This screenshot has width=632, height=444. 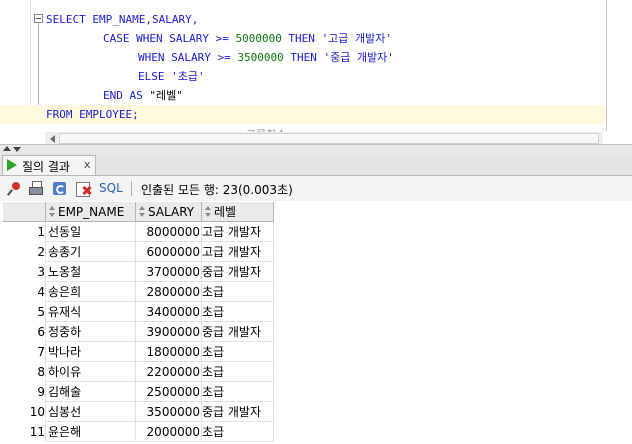 I want to click on salary-cell: 2200000, so click(x=168, y=372).